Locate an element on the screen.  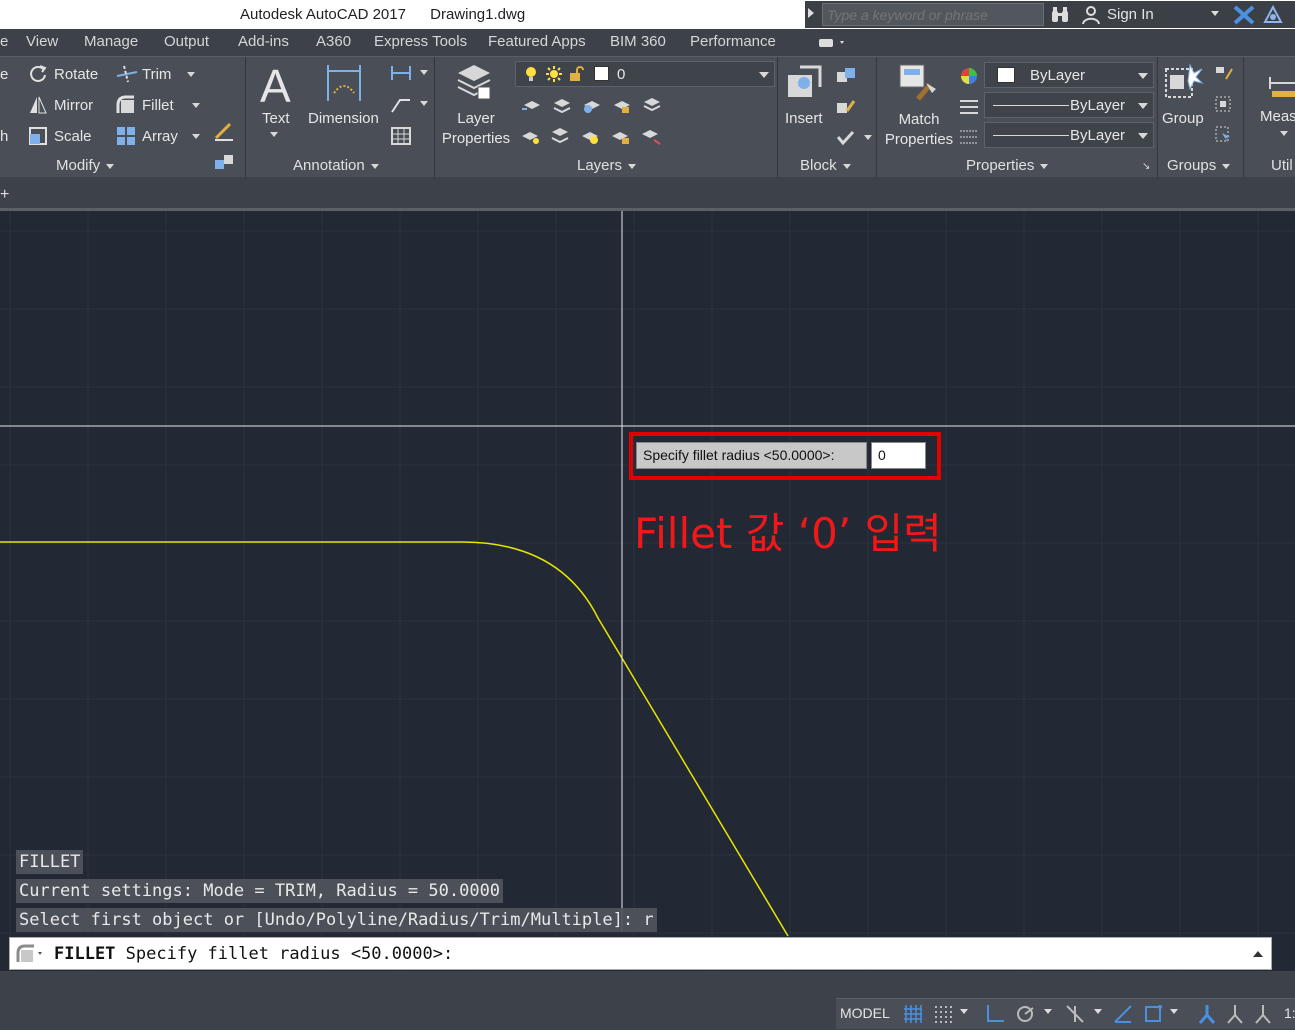
edit-attributes-icon is located at coordinates (845, 137).